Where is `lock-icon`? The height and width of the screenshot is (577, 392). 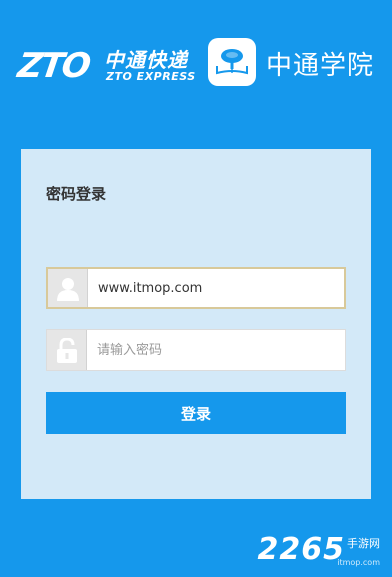
lock-icon is located at coordinates (67, 350).